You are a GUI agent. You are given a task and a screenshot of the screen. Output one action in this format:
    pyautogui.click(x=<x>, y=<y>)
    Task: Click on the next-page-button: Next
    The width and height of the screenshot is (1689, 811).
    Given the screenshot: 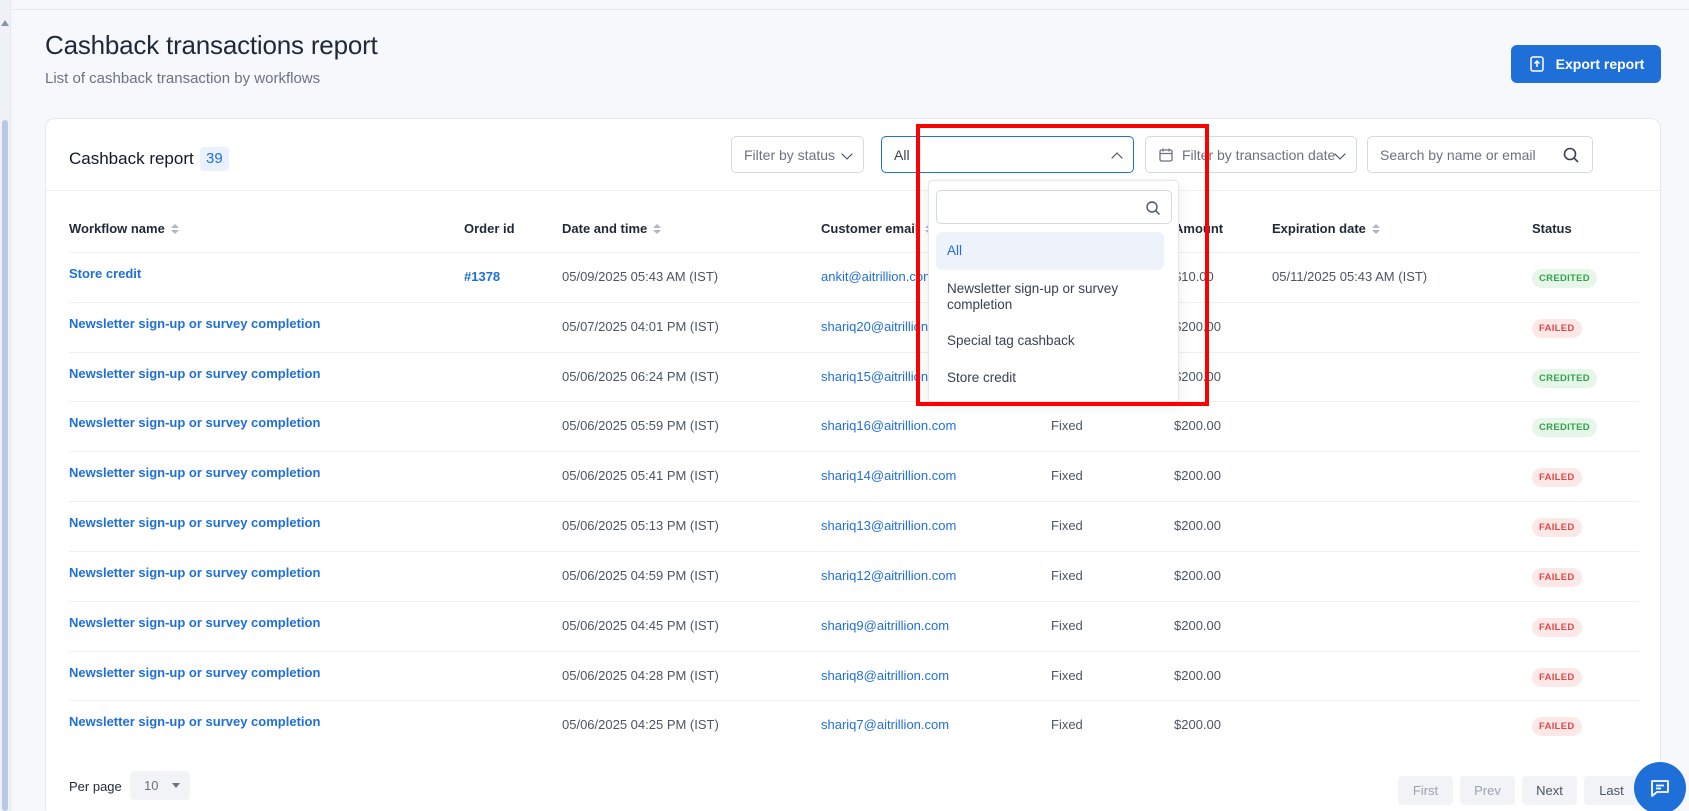 What is the action you would take?
    pyautogui.click(x=1549, y=790)
    